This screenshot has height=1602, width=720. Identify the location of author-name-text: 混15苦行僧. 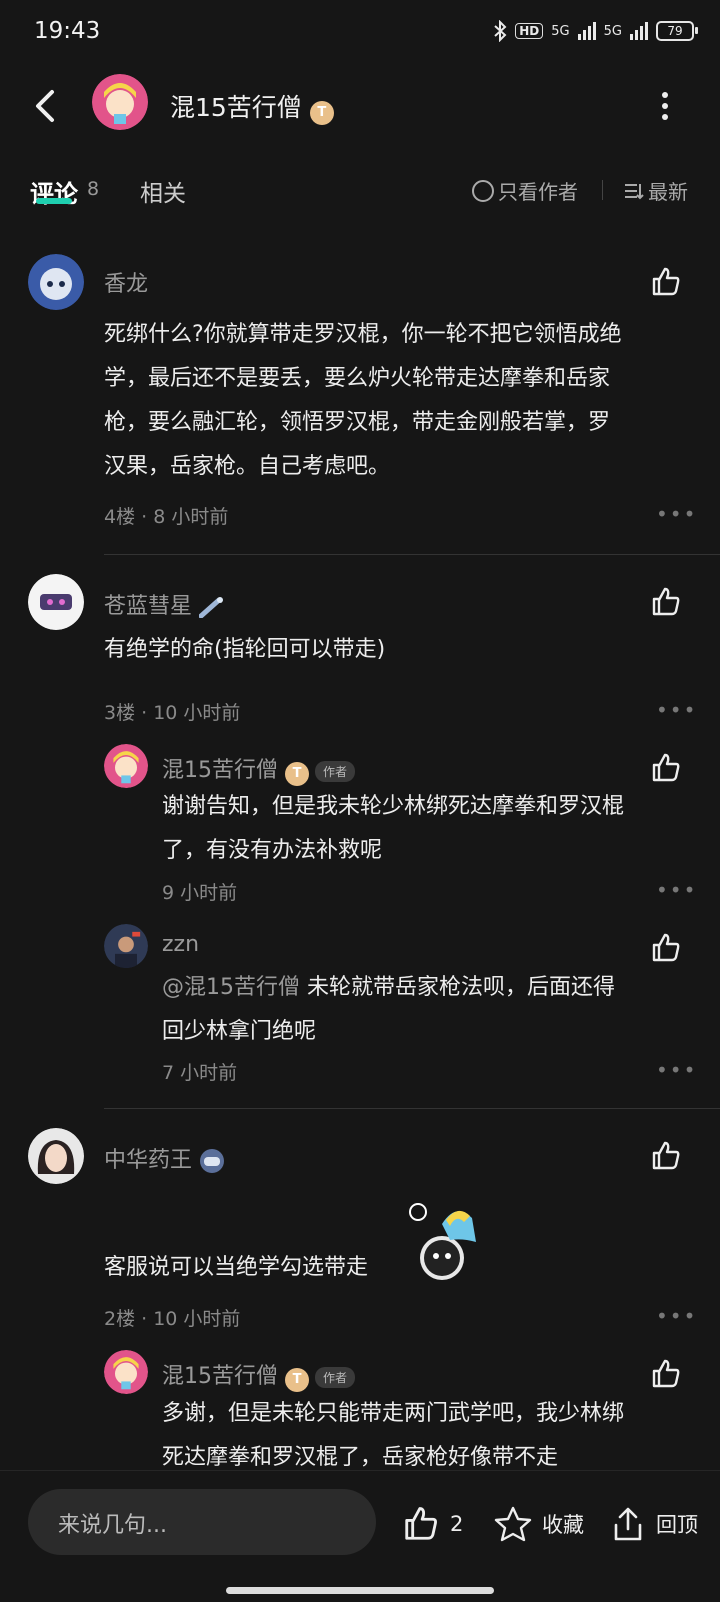
(236, 107).